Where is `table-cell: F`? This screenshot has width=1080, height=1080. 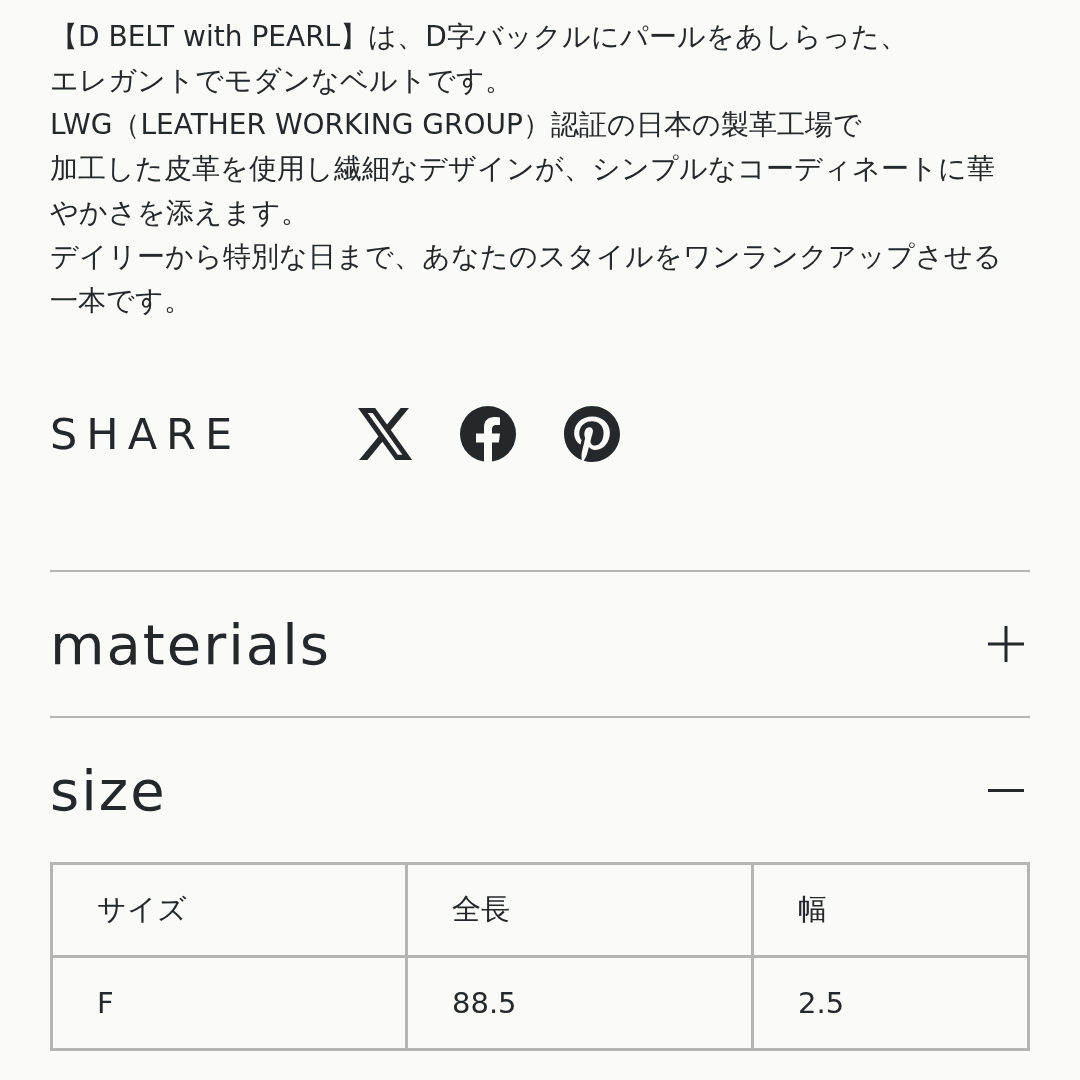 table-cell: F is located at coordinates (229, 1003).